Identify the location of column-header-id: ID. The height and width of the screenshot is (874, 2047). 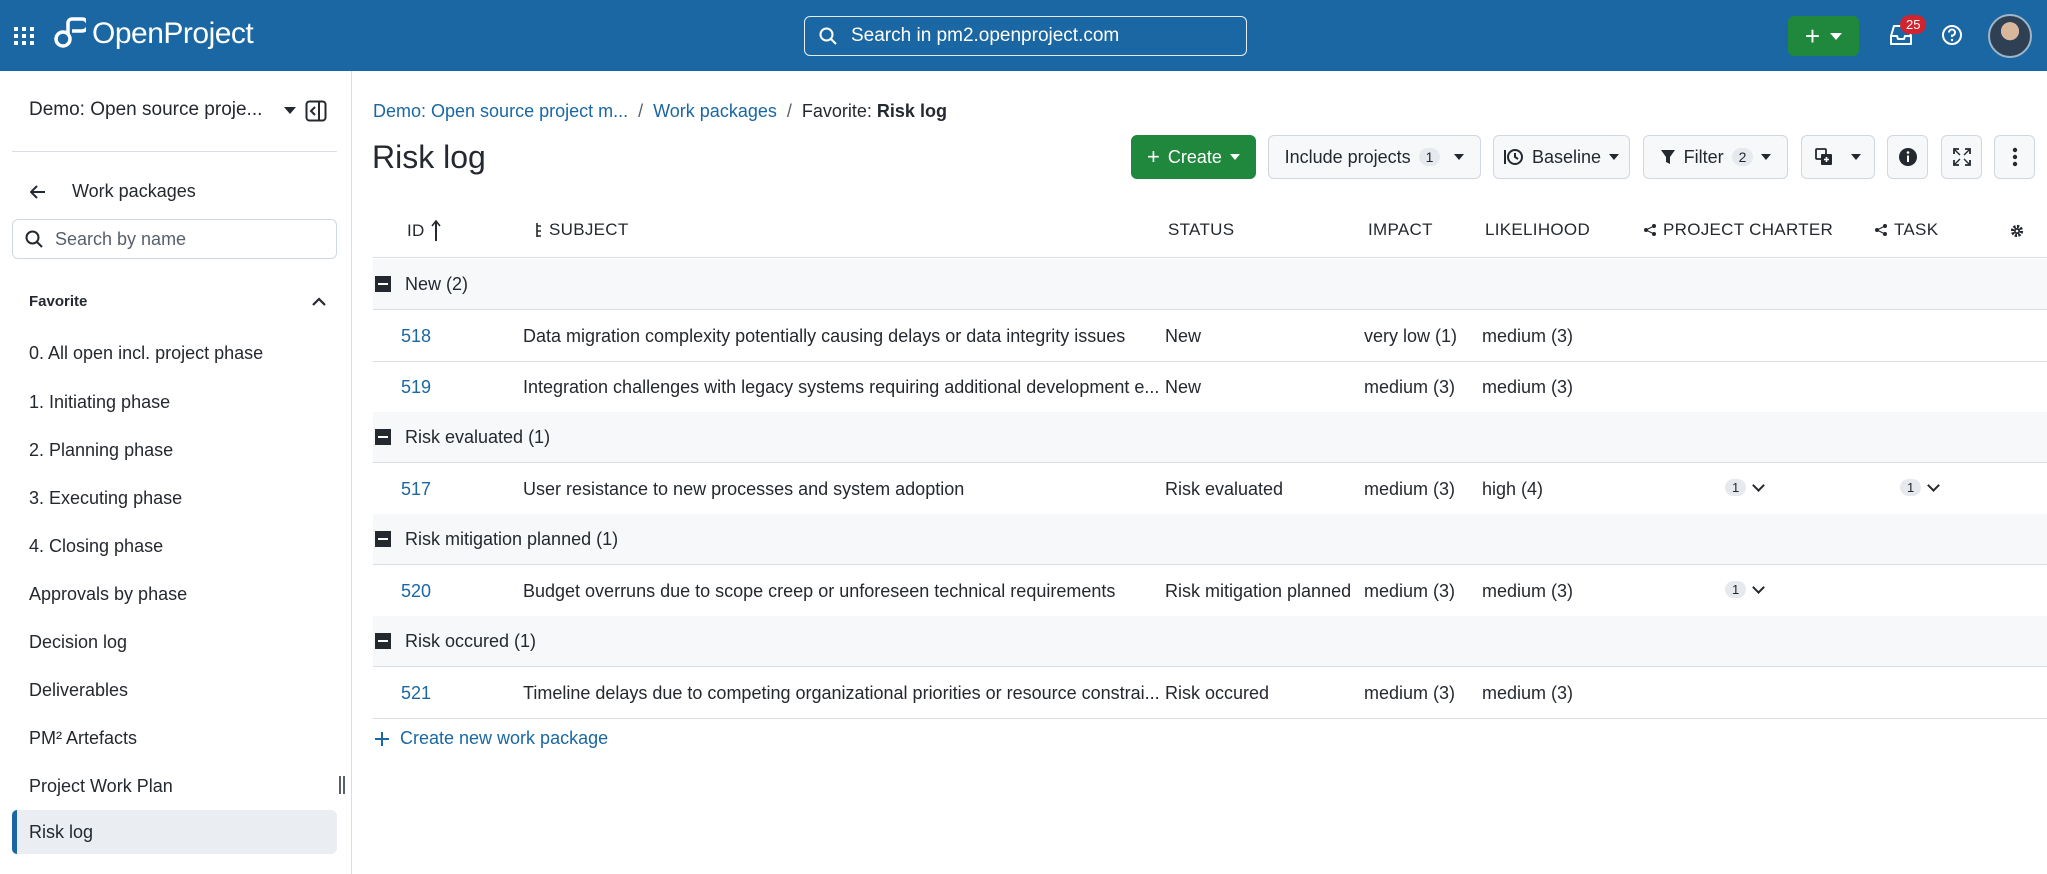
(424, 231).